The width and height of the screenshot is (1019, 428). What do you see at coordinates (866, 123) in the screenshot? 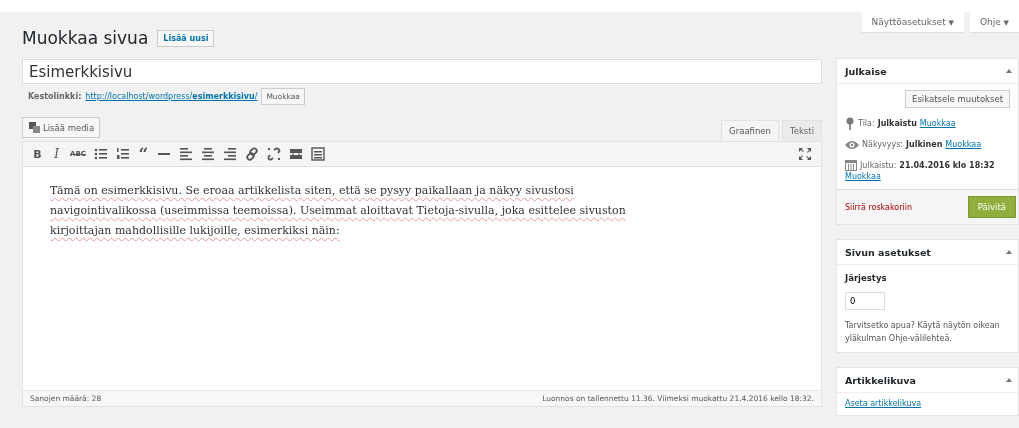
I see `meta-label: Tila:` at bounding box center [866, 123].